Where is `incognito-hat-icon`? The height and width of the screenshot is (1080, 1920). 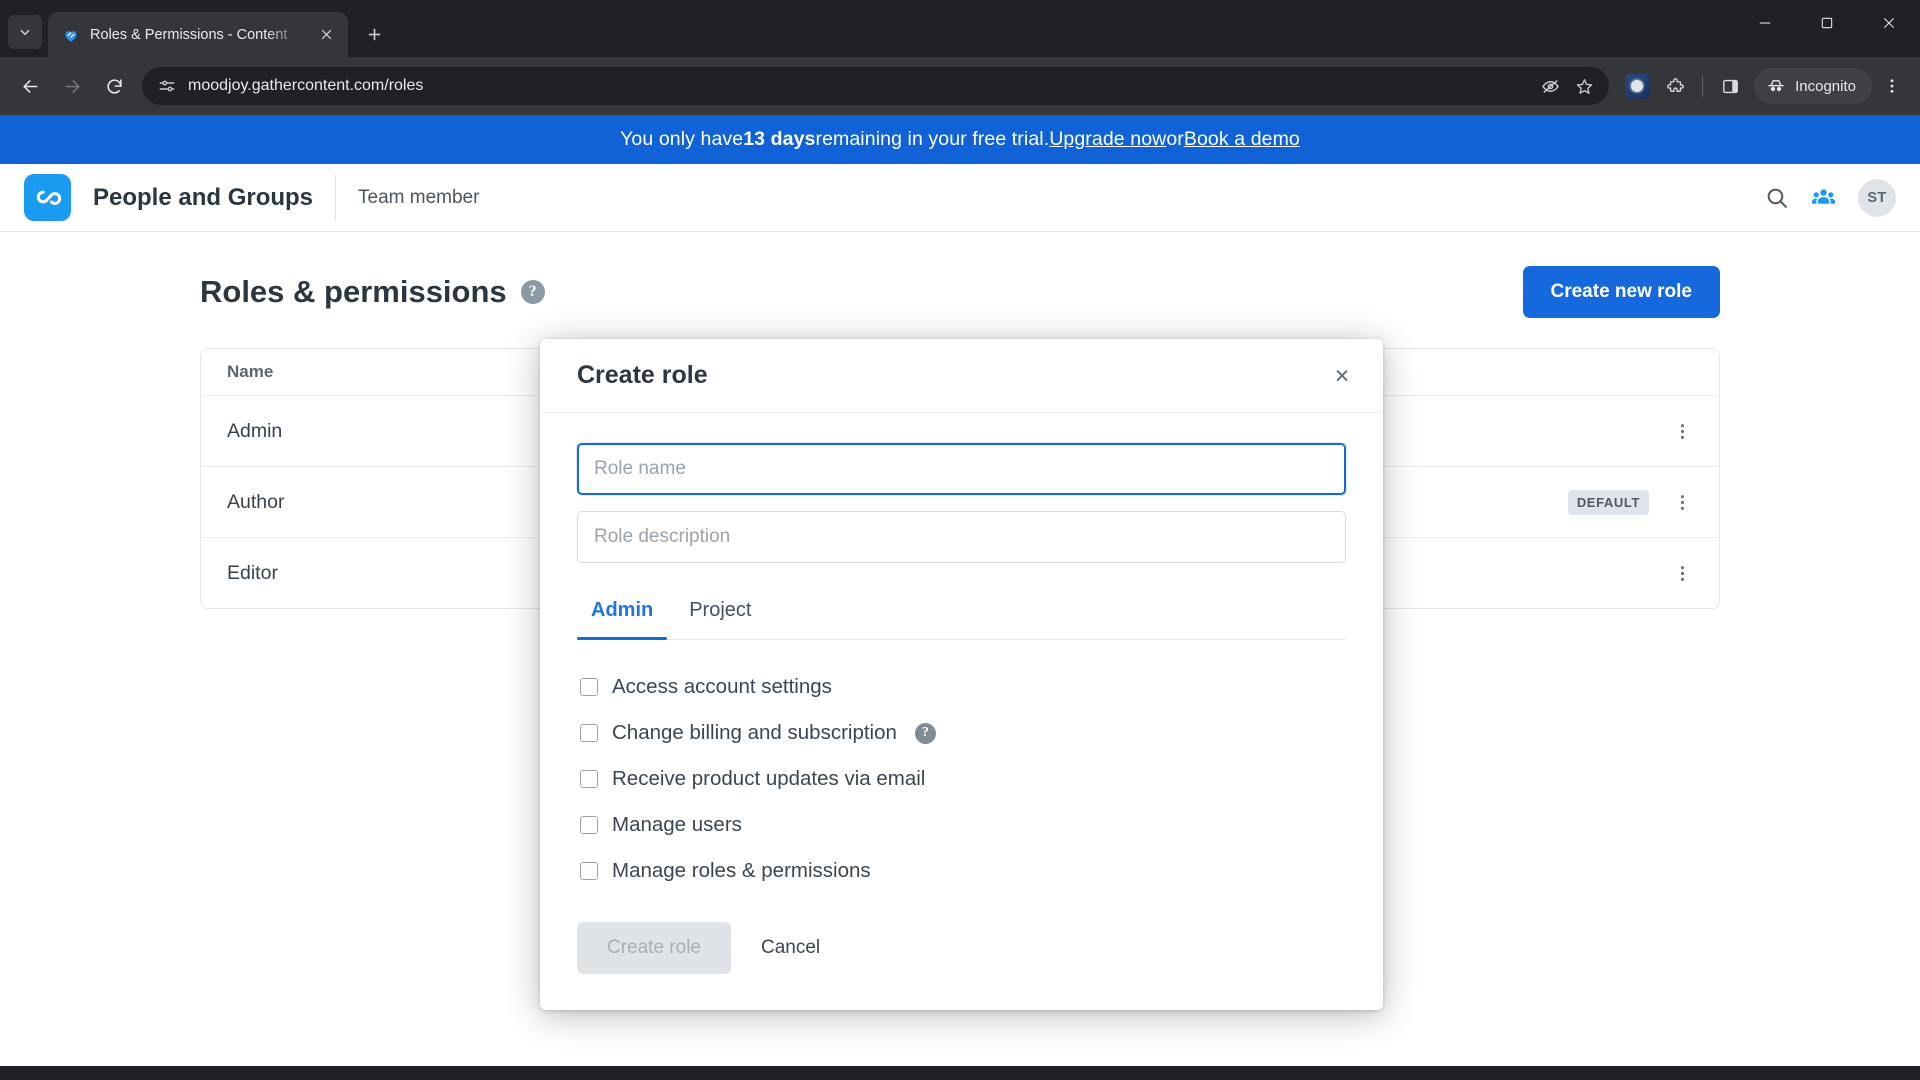 incognito-hat-icon is located at coordinates (1776, 85).